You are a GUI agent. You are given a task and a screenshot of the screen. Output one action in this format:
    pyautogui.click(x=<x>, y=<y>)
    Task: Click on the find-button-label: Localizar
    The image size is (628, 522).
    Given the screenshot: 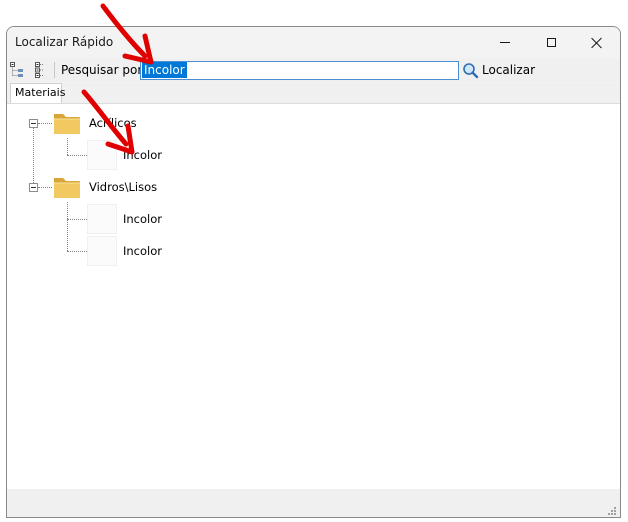 What is the action you would take?
    pyautogui.click(x=509, y=70)
    